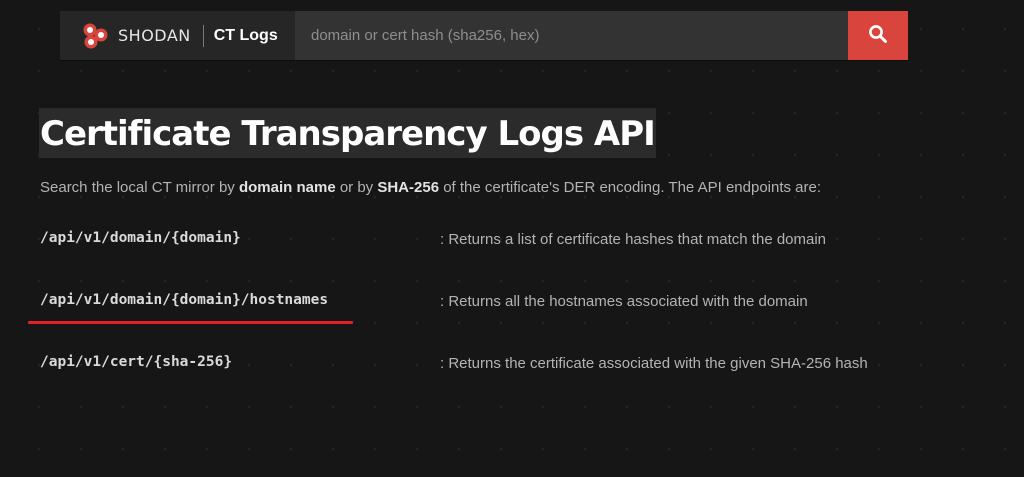 This screenshot has width=1024, height=477. I want to click on search-input, so click(571, 35).